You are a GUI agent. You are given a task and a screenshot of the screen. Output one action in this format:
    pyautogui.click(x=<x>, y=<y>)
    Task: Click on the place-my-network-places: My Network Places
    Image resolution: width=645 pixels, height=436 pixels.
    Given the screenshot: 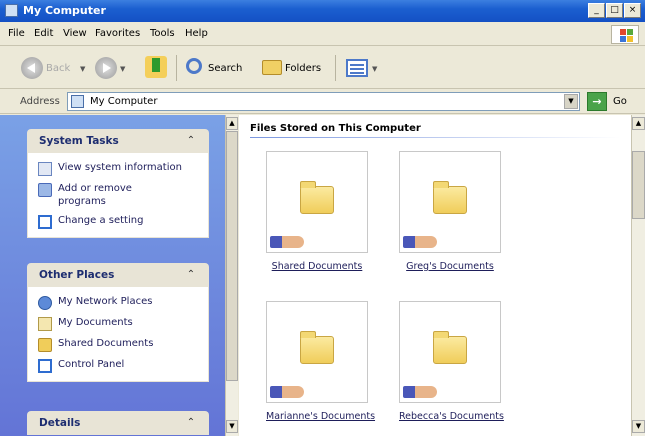 What is the action you would take?
    pyautogui.click(x=123, y=302)
    